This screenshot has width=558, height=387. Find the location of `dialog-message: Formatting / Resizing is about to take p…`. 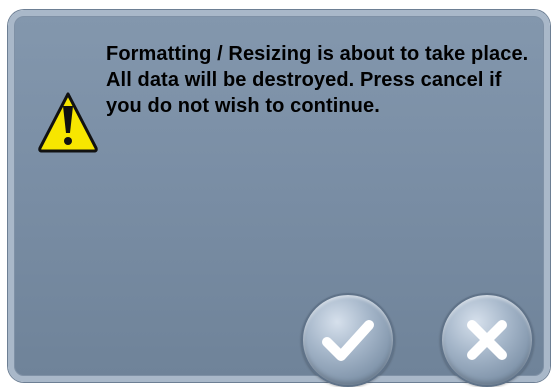

dialog-message: Formatting / Resizing is about to take p… is located at coordinates (317, 80).